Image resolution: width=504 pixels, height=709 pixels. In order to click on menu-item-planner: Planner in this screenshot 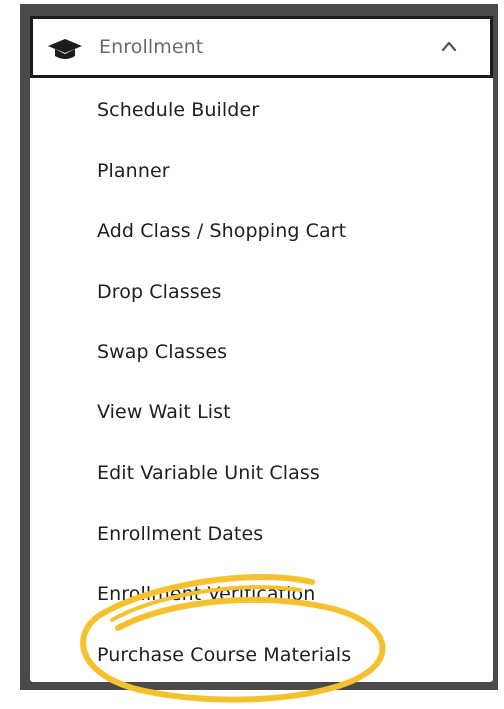, I will do `click(133, 171)`.